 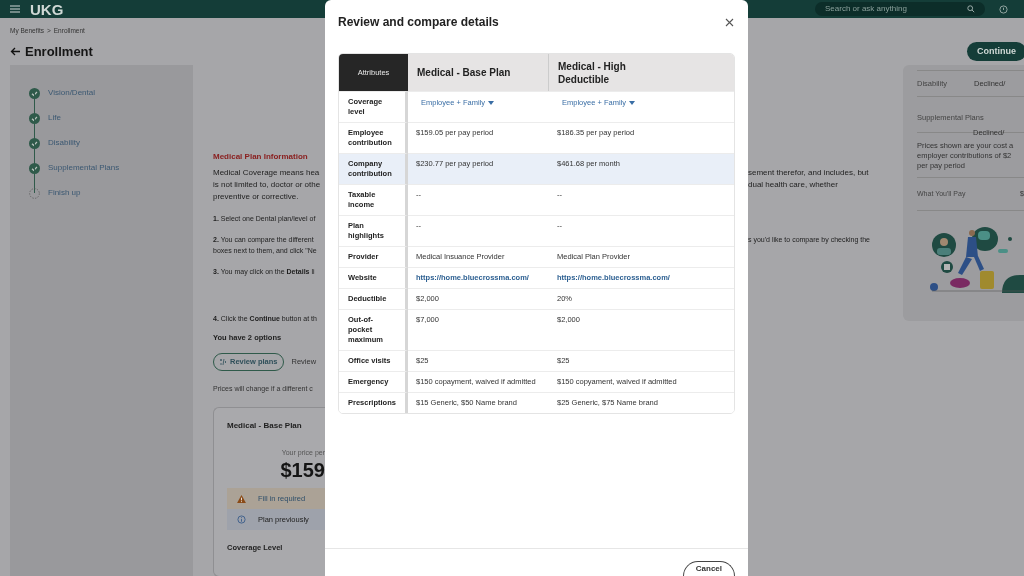 I want to click on continue-button: Continue, so click(x=995, y=52).